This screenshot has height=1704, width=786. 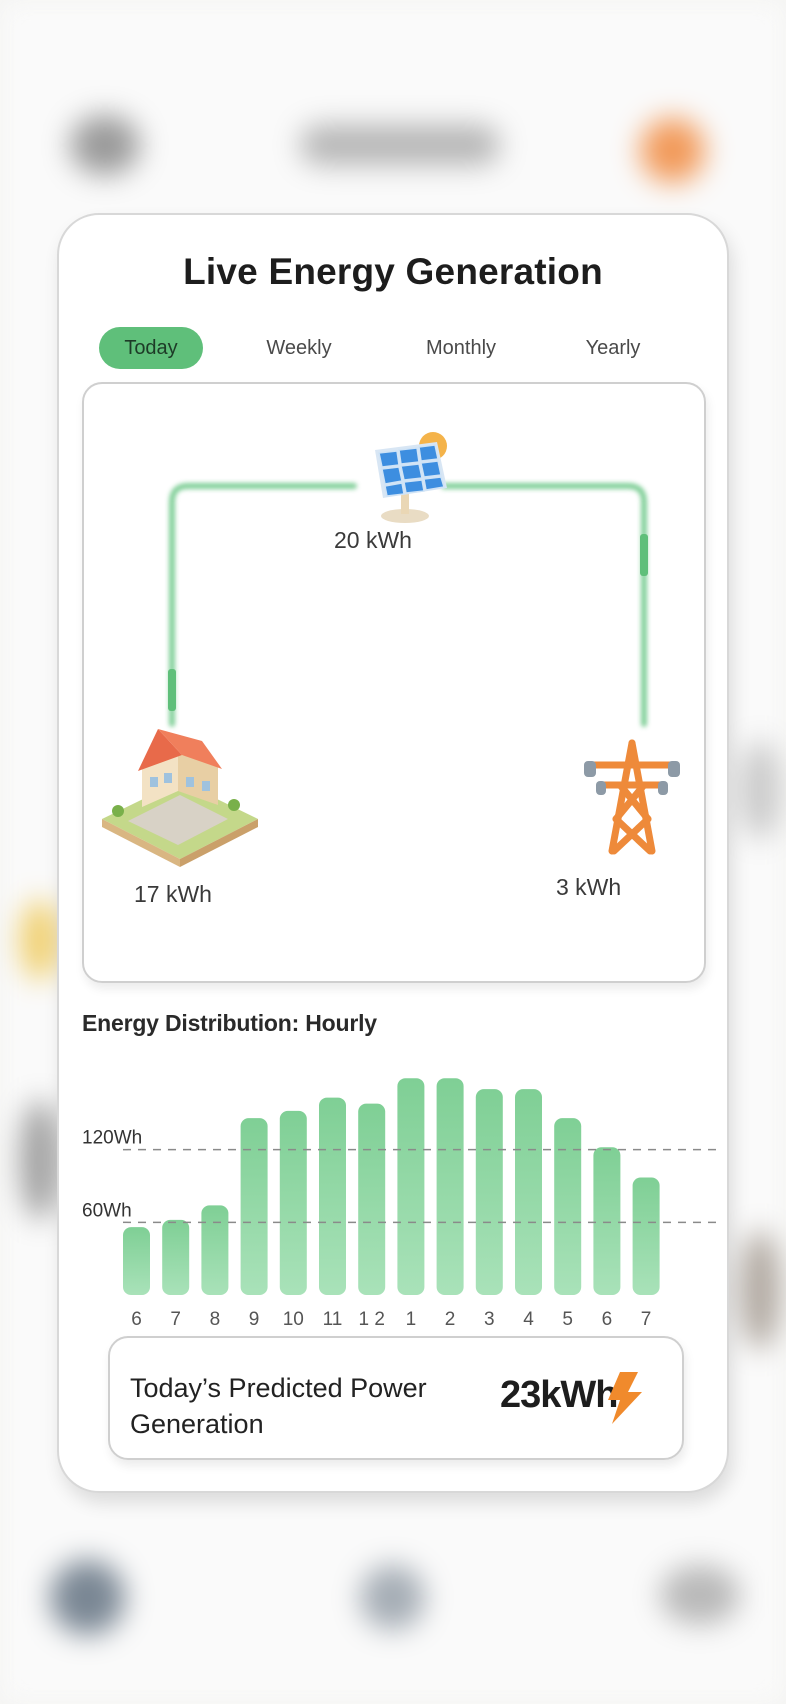 I want to click on chart-x-label: 1 2, so click(x=371, y=1317).